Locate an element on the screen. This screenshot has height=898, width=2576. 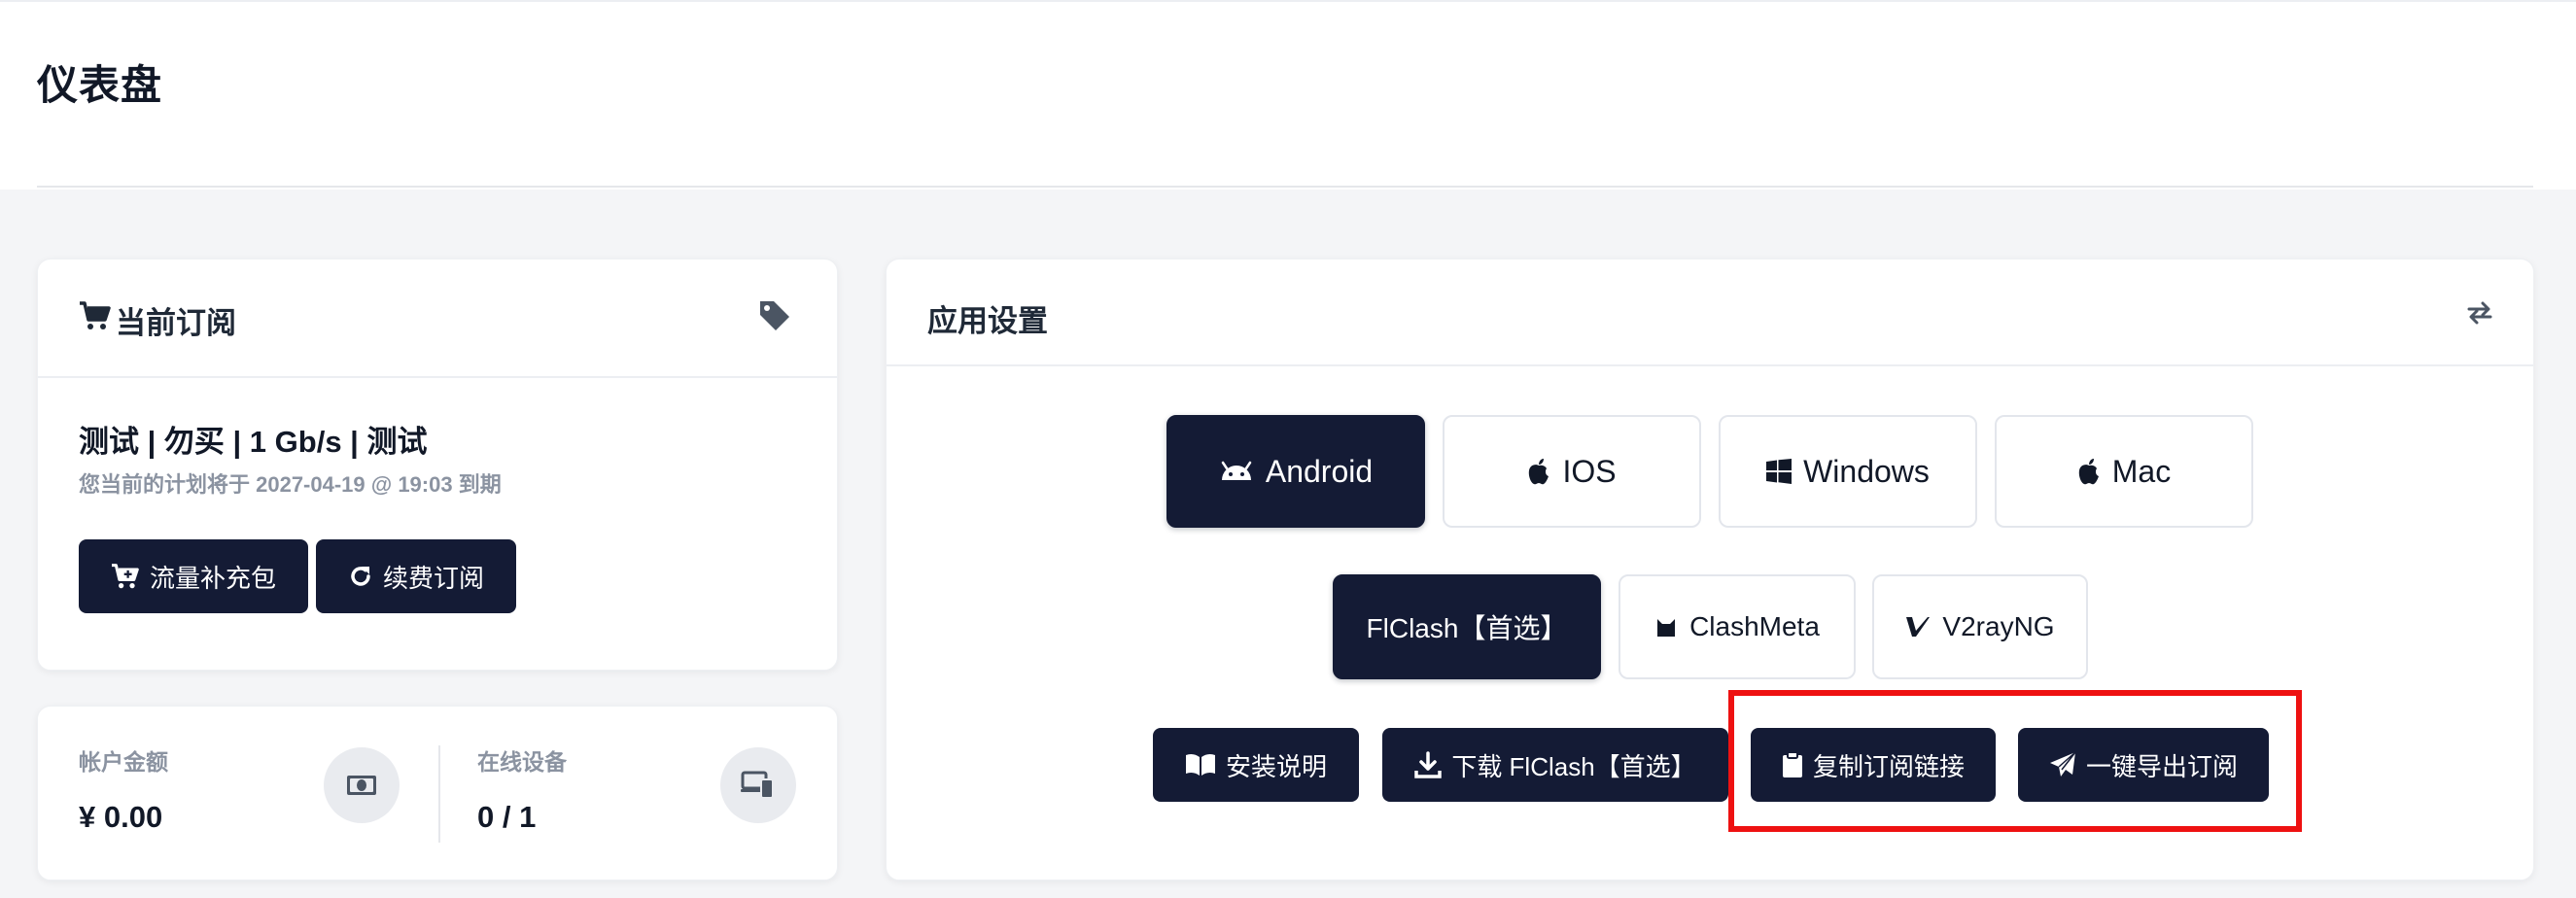
traffic-pack-button: 流量补充包 is located at coordinates (193, 576).